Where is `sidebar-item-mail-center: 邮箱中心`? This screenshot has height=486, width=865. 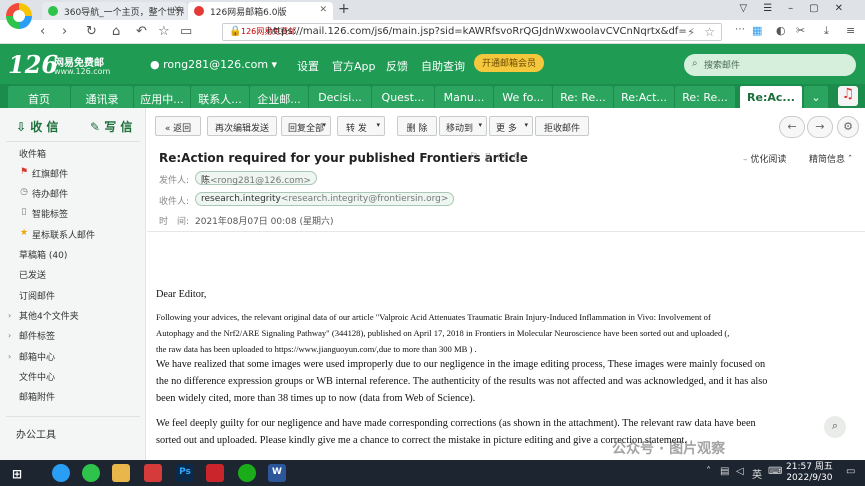 sidebar-item-mail-center: 邮箱中心 is located at coordinates (37, 356).